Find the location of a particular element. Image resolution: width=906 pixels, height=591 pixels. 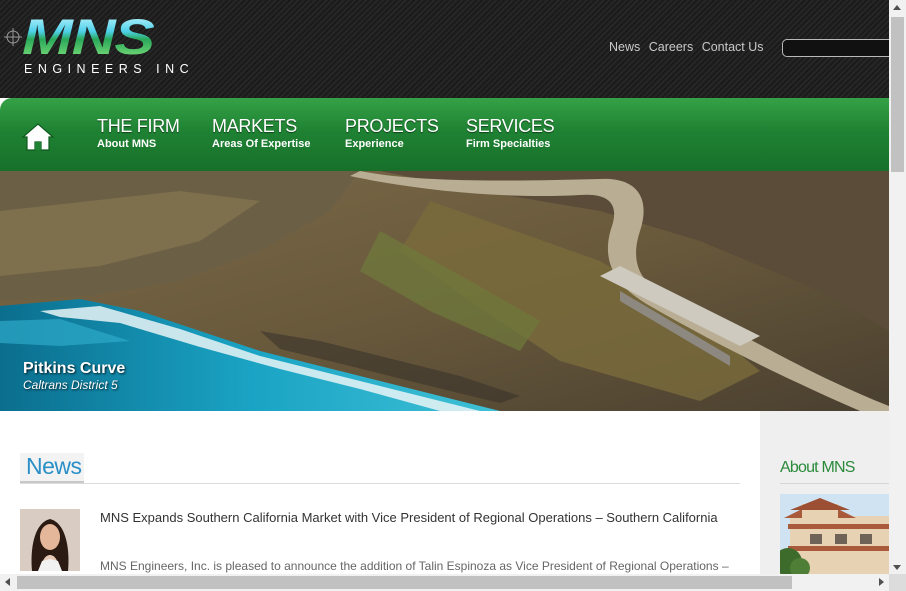

building-photo is located at coordinates (834, 534).